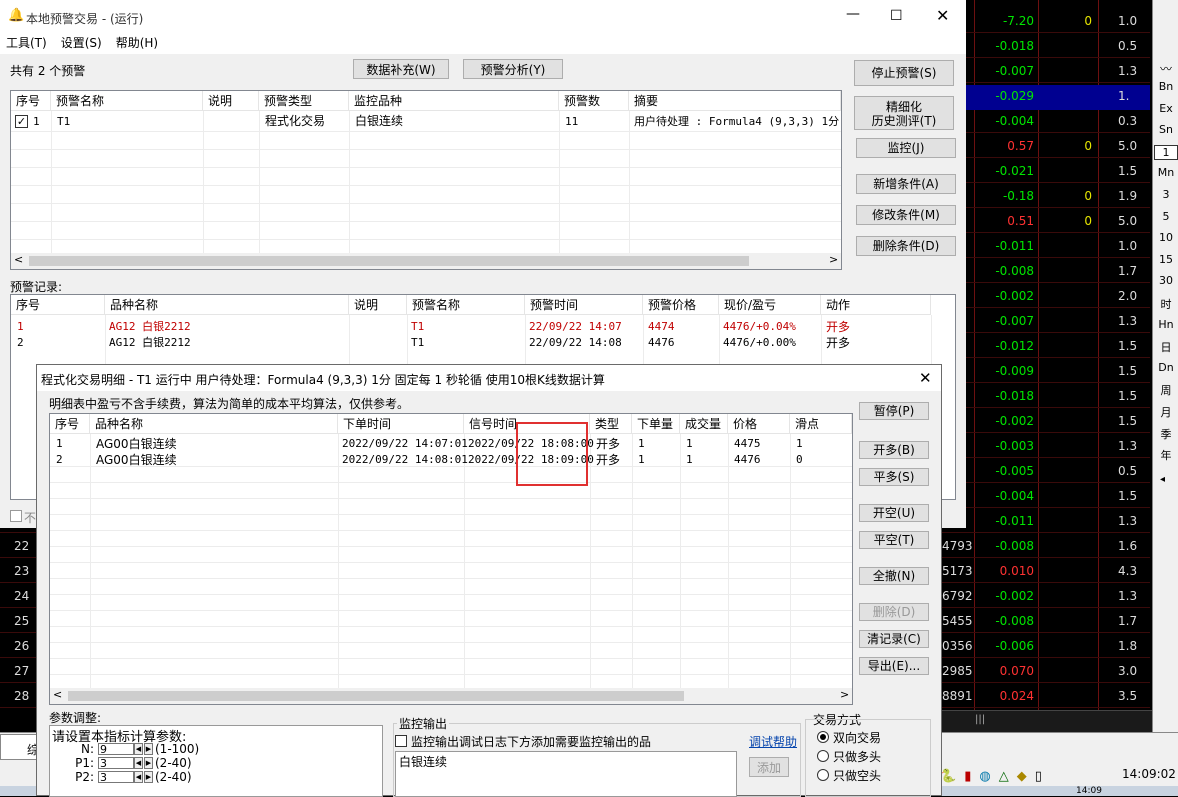 The width and height of the screenshot is (1178, 797). What do you see at coordinates (853, 14) in the screenshot?
I see `minimize-icon: —` at bounding box center [853, 14].